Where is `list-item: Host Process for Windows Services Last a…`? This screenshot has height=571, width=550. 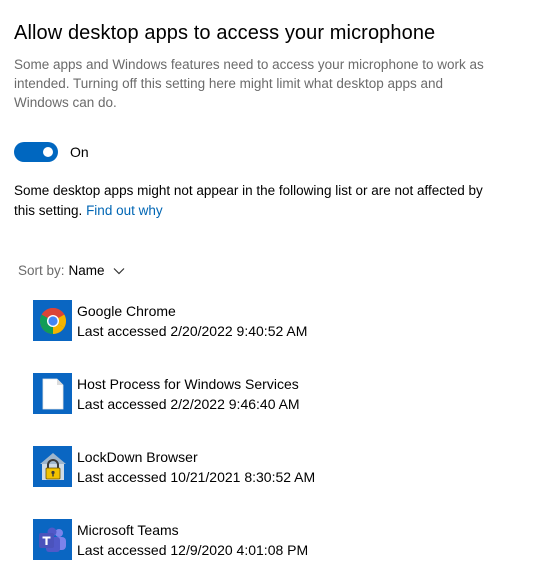
list-item: Host Process for Windows Services Last a… is located at coordinates (283, 395).